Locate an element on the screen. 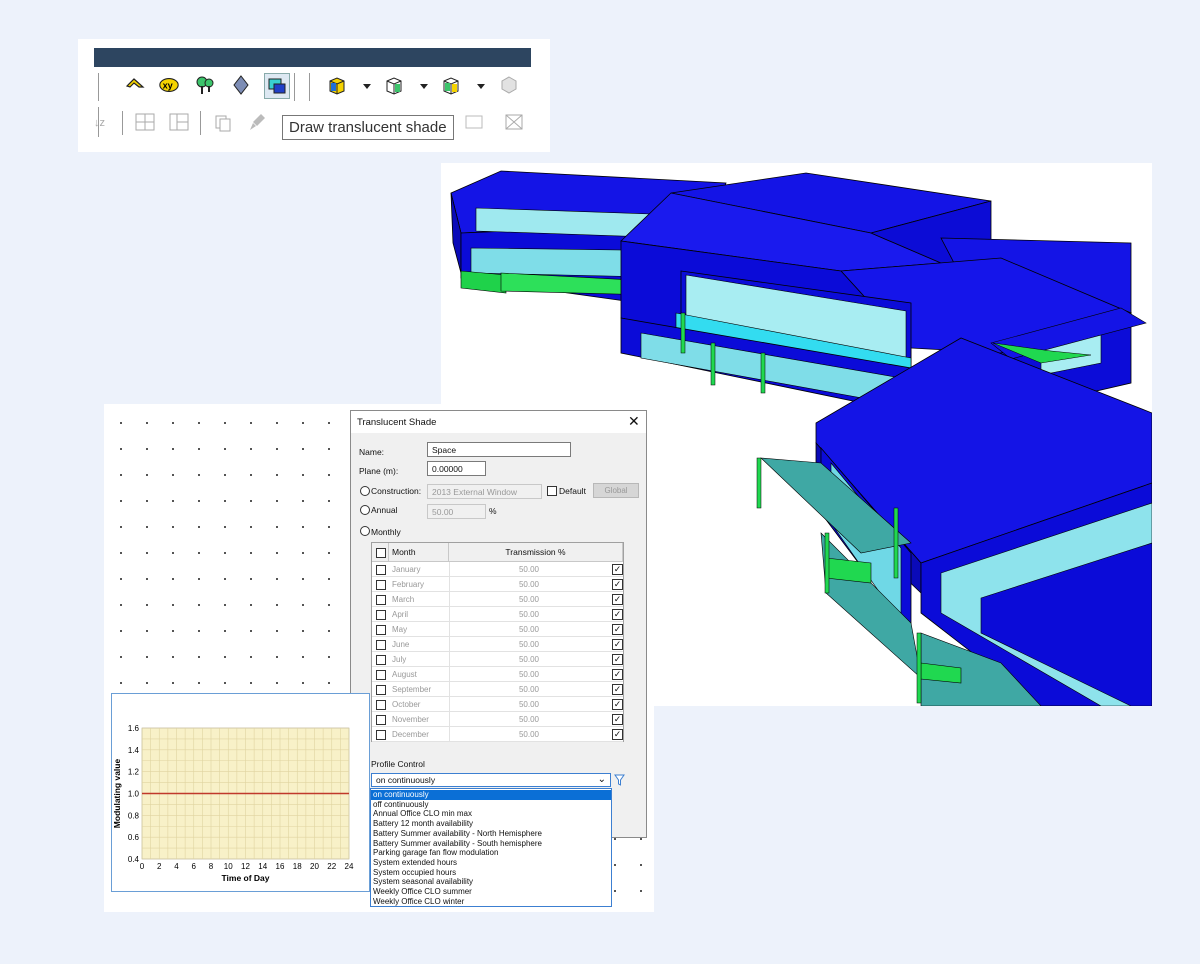 Image resolution: width=1200 pixels, height=964 pixels. profile-option: System extended hours is located at coordinates (491, 863).